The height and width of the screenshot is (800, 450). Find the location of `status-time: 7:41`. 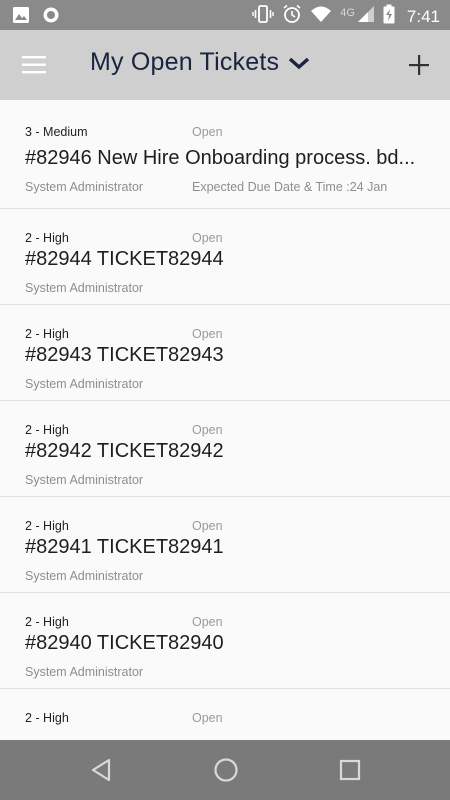

status-time: 7:41 is located at coordinates (423, 16).